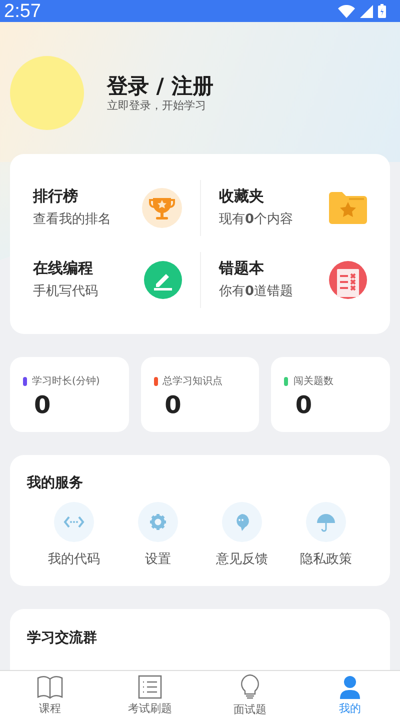 This screenshot has width=400, height=718. Describe the element at coordinates (65, 268) in the screenshot. I see `feature-title: 在线编程` at that location.